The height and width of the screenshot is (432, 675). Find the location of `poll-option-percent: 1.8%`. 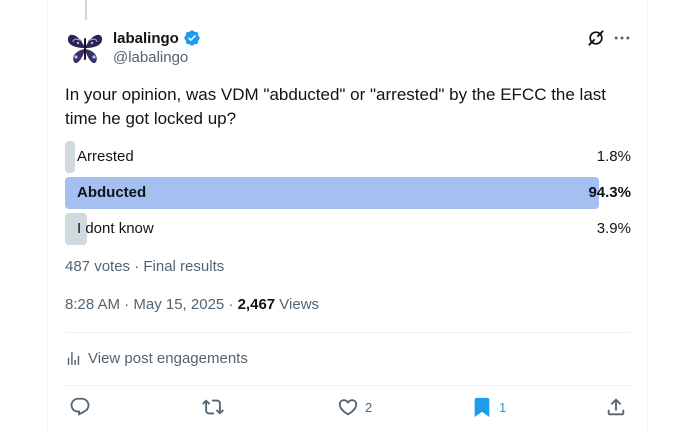

poll-option-percent: 1.8% is located at coordinates (613, 156).